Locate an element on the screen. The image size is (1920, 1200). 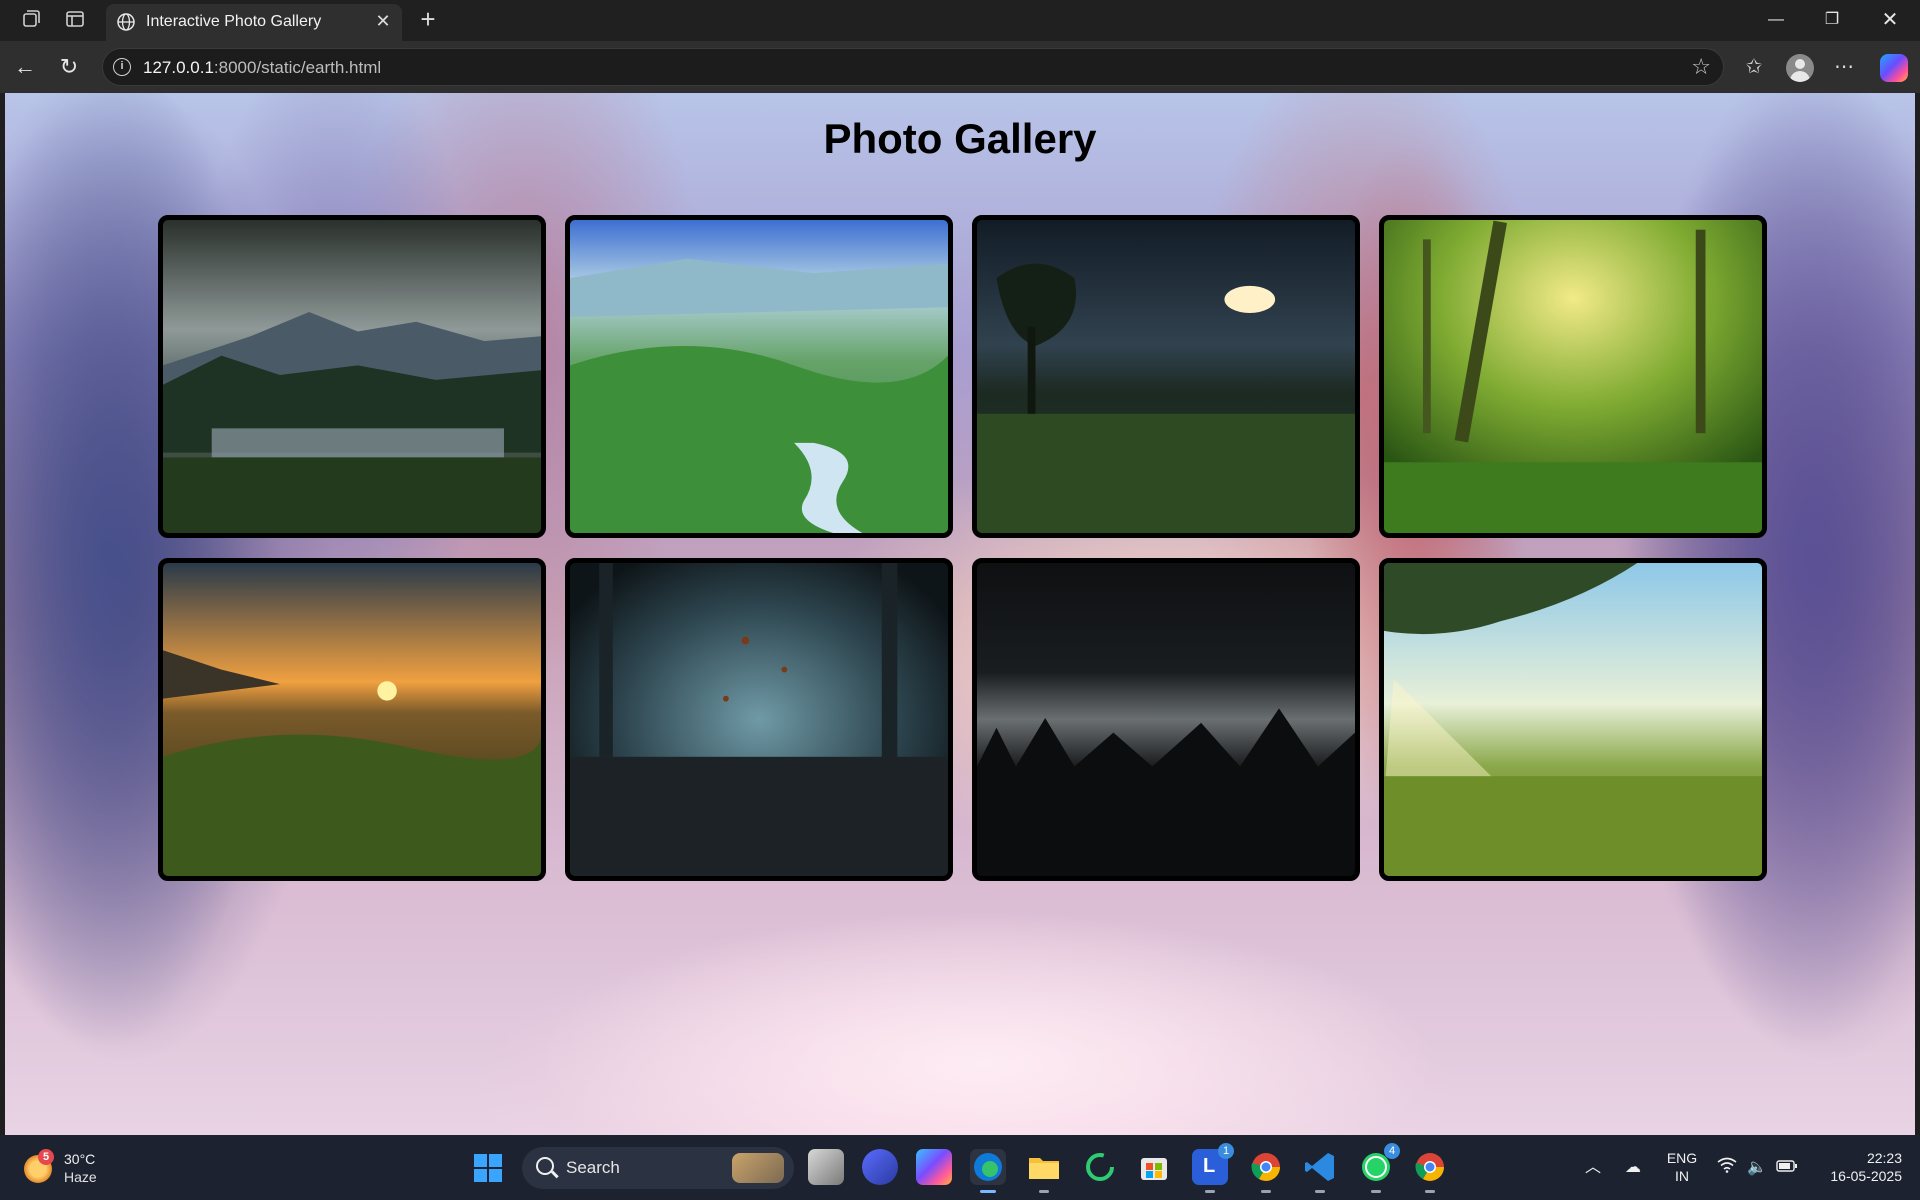
wifi-icon is located at coordinates (1727, 1168).